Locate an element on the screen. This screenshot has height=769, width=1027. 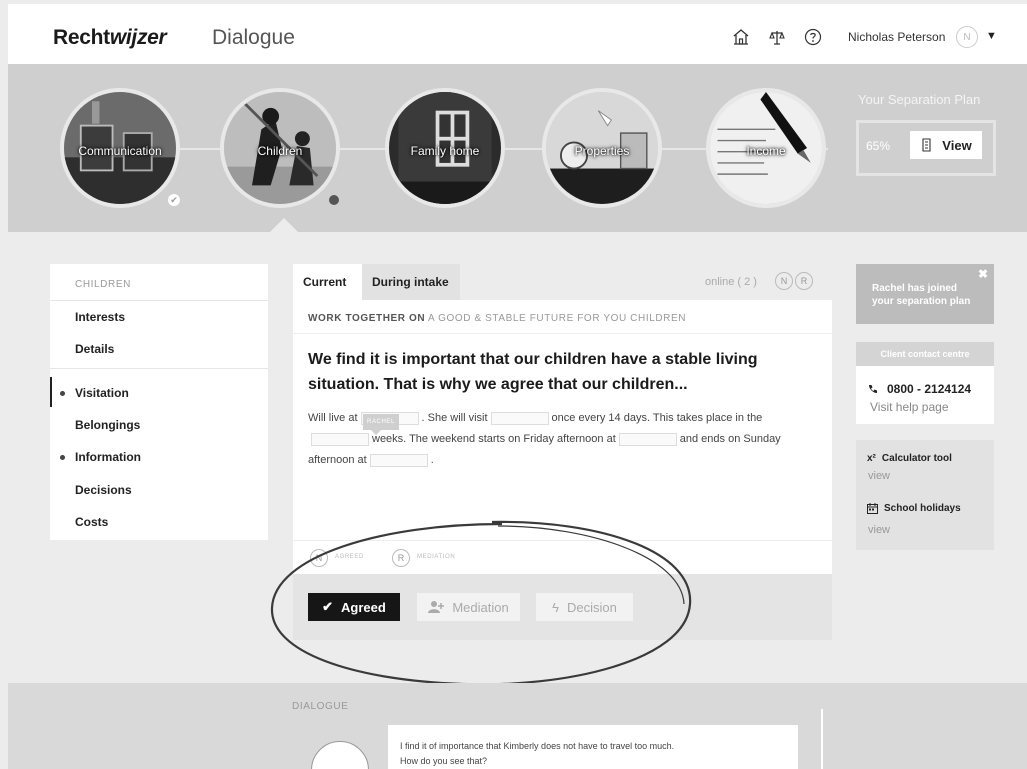
active-item-indicator is located at coordinates (51, 392).